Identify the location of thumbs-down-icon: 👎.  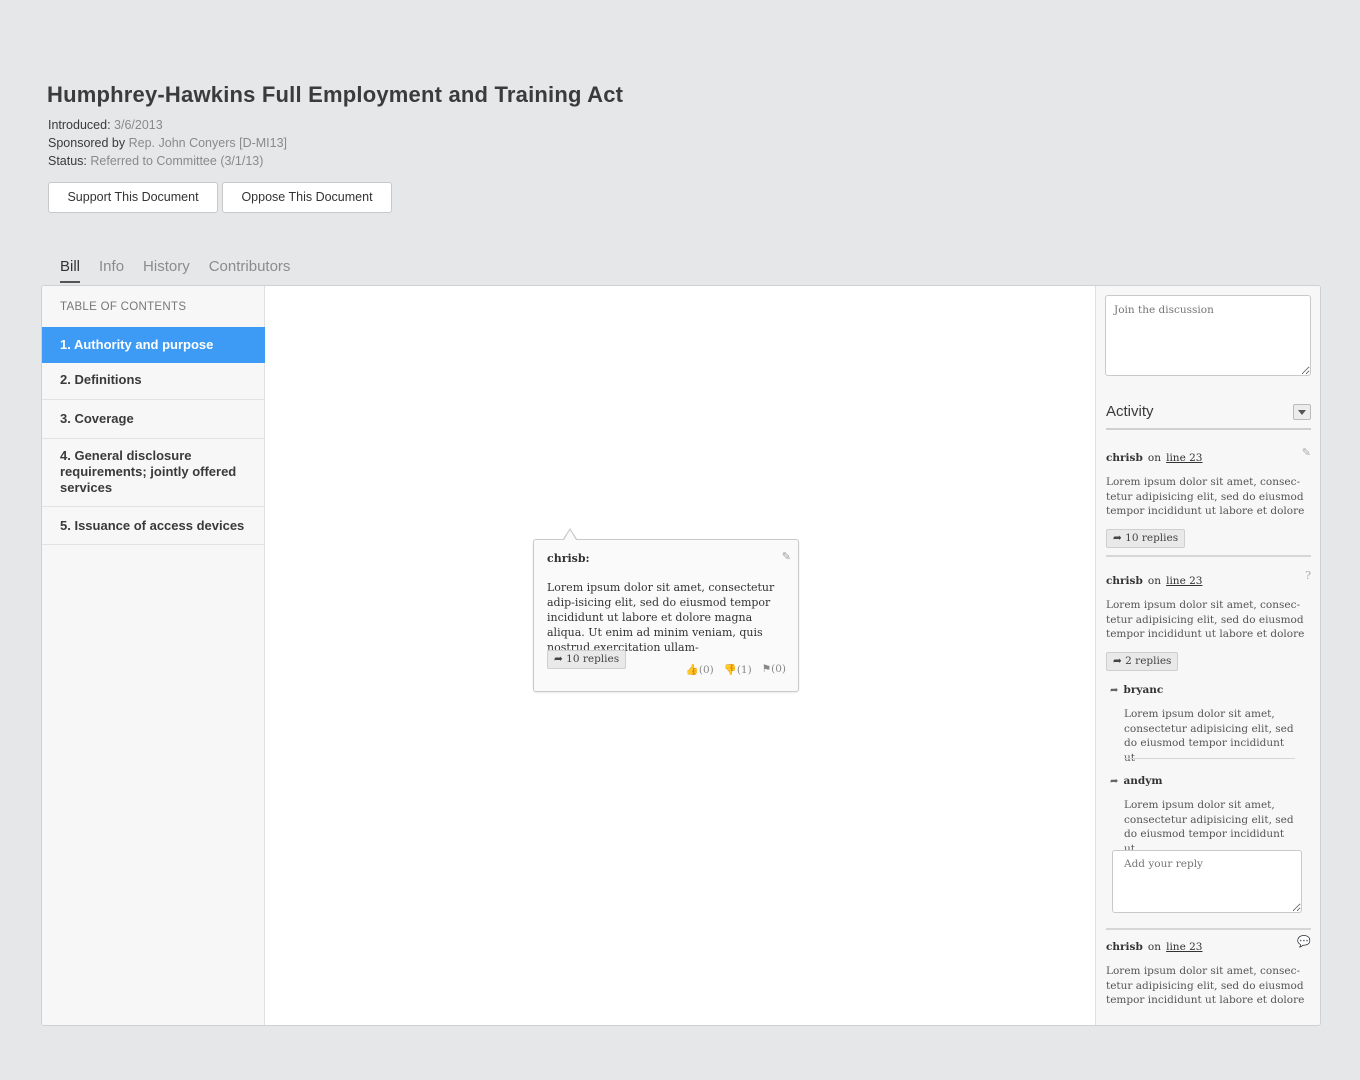
(730, 670).